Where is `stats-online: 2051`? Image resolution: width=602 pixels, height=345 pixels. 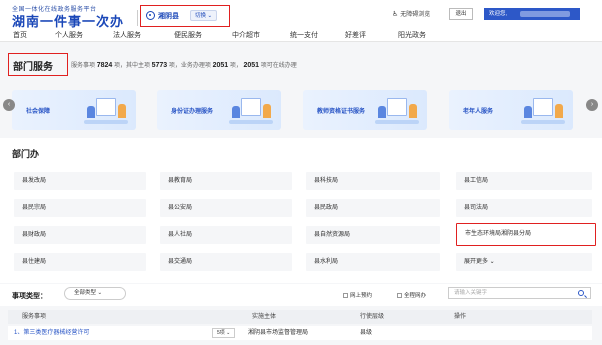
stats-online: 2051 is located at coordinates (251, 65).